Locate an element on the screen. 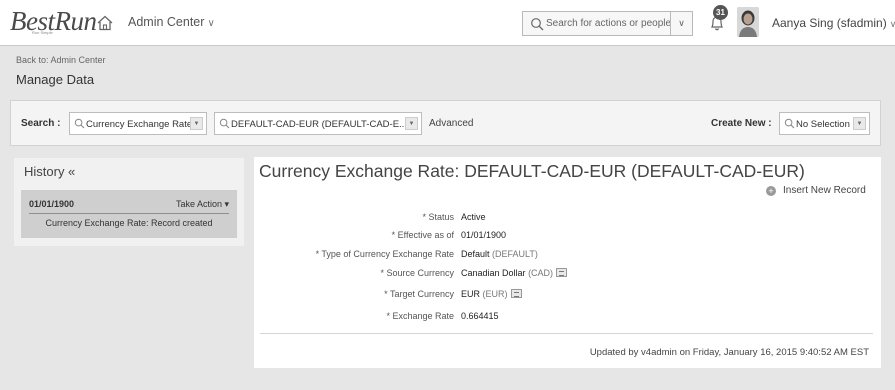  company-logo: BestRun is located at coordinates (53, 21).